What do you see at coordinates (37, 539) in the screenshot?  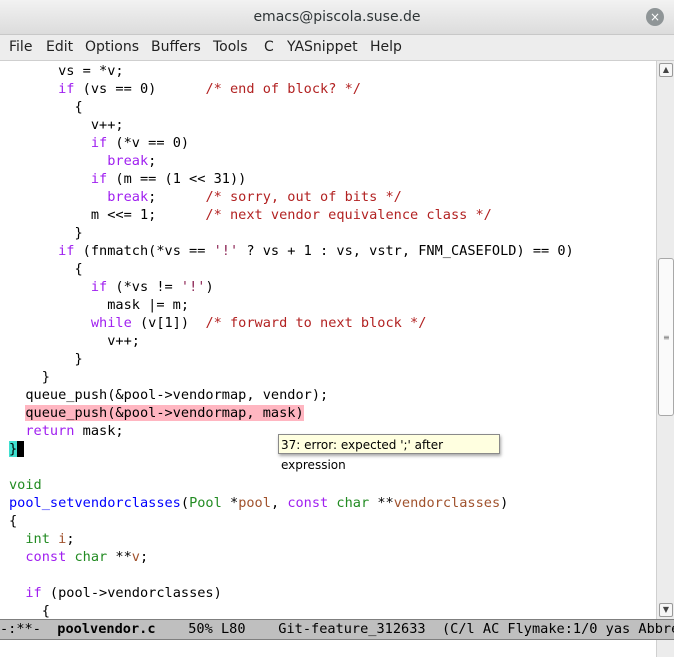 I see `code-token: int` at bounding box center [37, 539].